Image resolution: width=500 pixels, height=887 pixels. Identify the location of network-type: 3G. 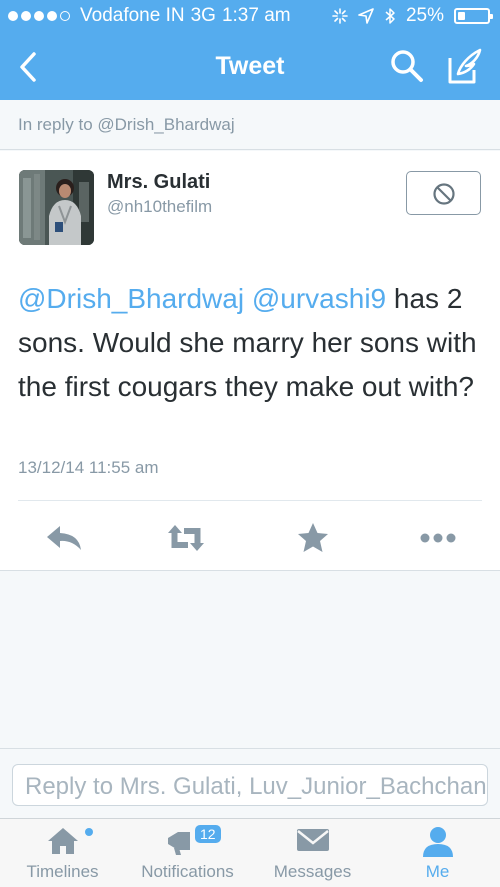
(203, 15).